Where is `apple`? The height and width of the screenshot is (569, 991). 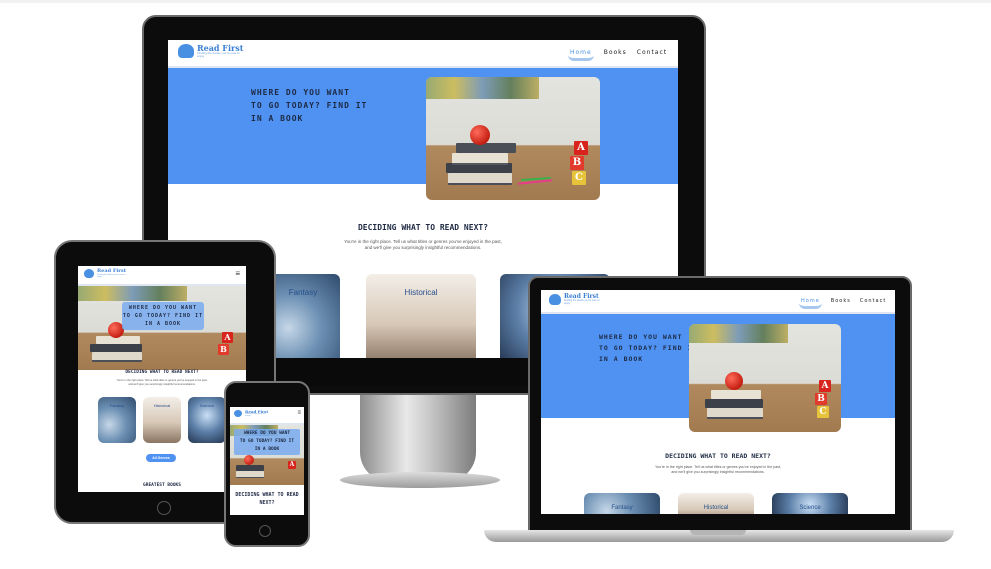
apple is located at coordinates (480, 135).